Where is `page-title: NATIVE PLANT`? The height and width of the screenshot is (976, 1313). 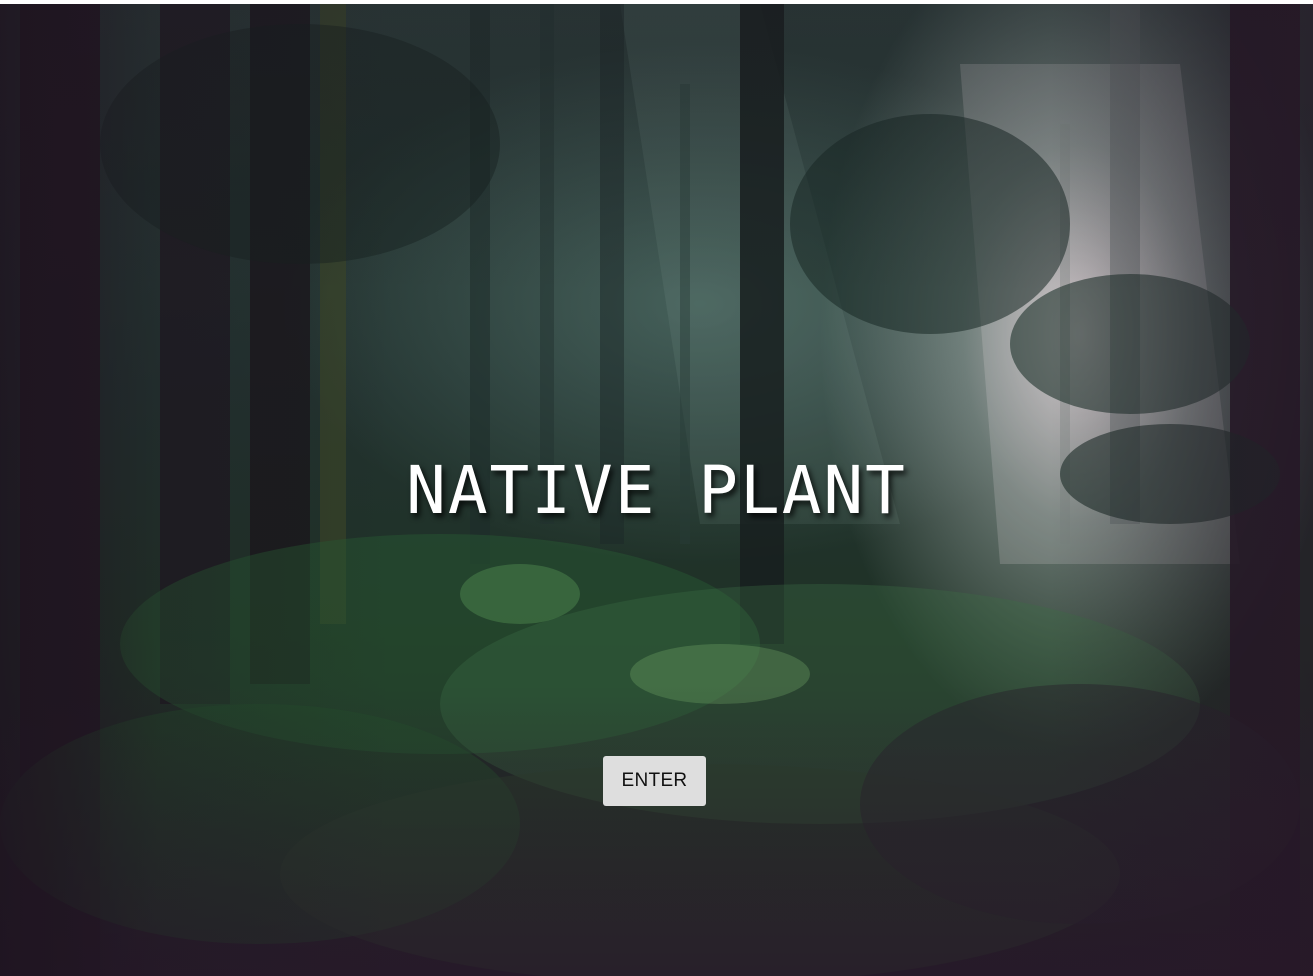
page-title: NATIVE PLANT is located at coordinates (656, 490).